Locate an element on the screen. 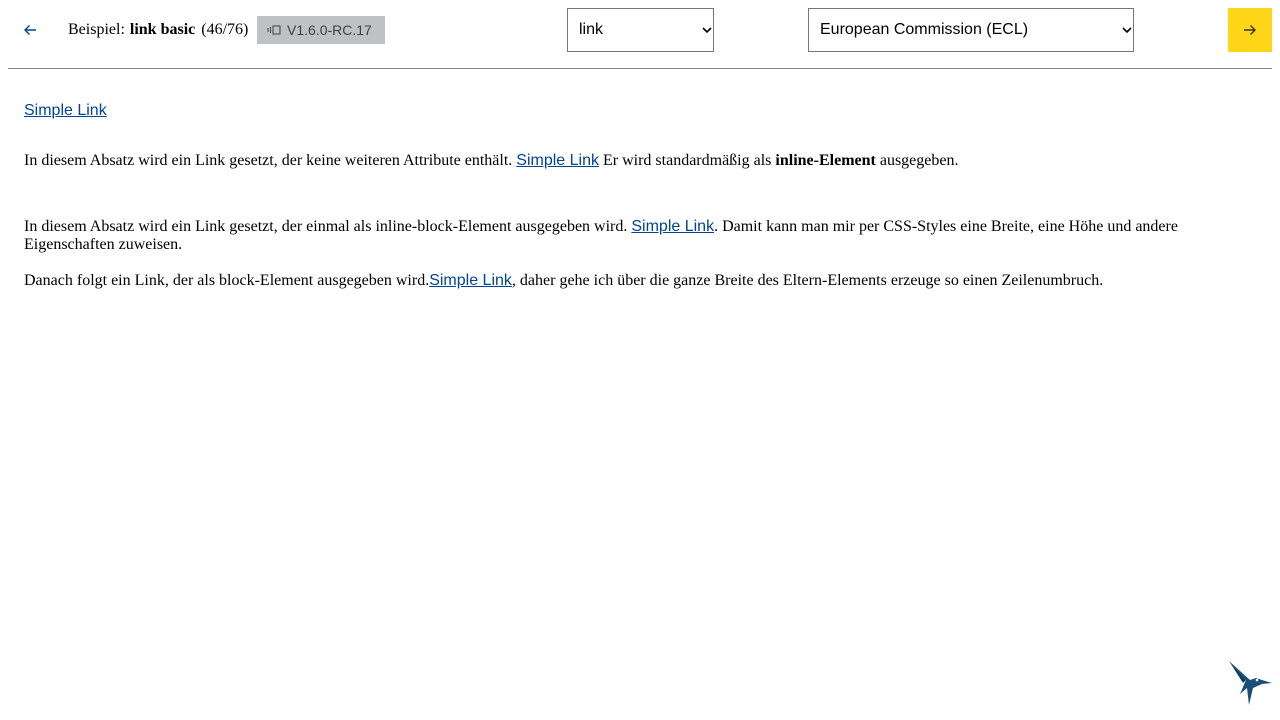  version-badge: V1.6.0-RC.17 is located at coordinates (321, 30).